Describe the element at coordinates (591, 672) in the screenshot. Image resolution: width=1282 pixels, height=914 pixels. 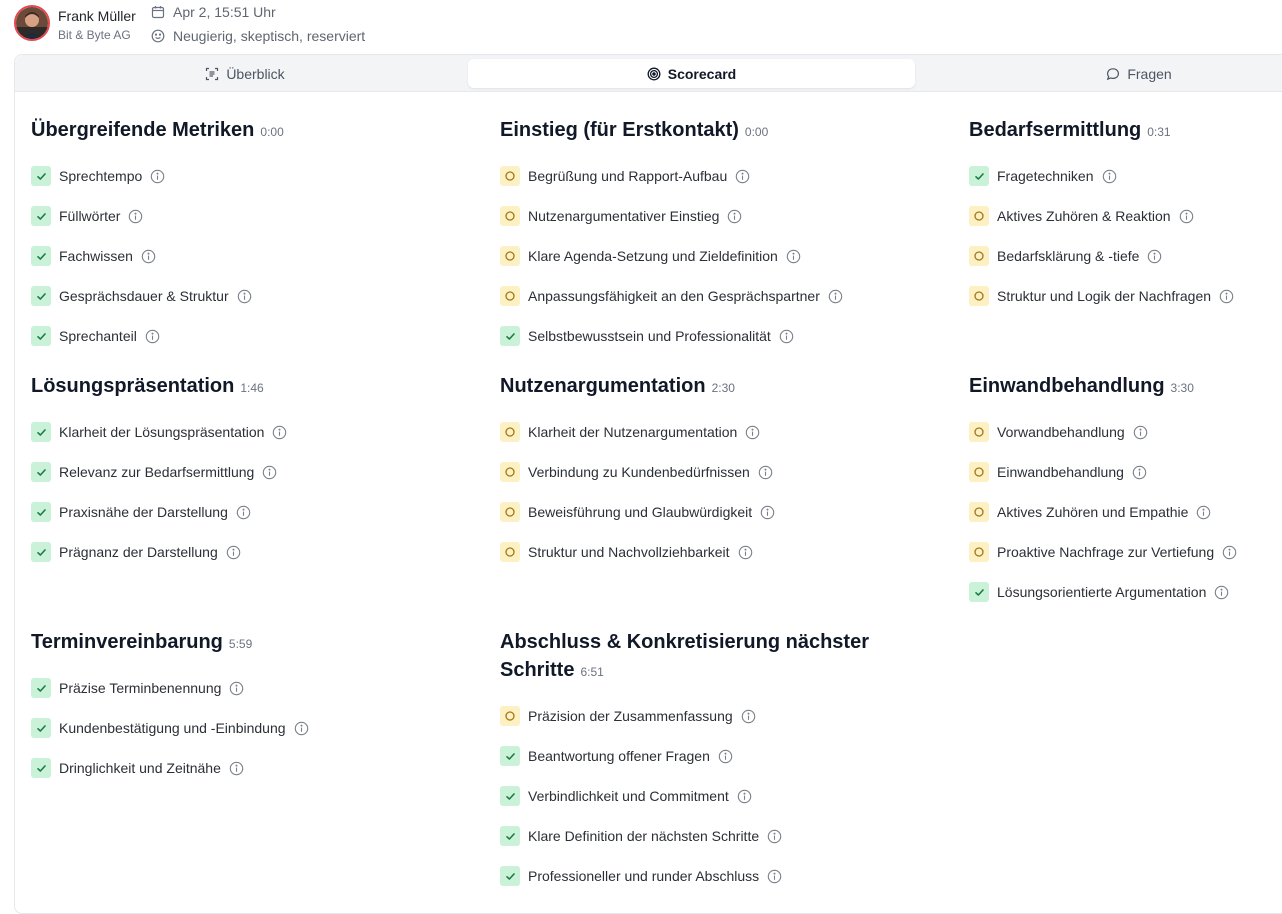
I see `section-timestamp: 6:51` at that location.